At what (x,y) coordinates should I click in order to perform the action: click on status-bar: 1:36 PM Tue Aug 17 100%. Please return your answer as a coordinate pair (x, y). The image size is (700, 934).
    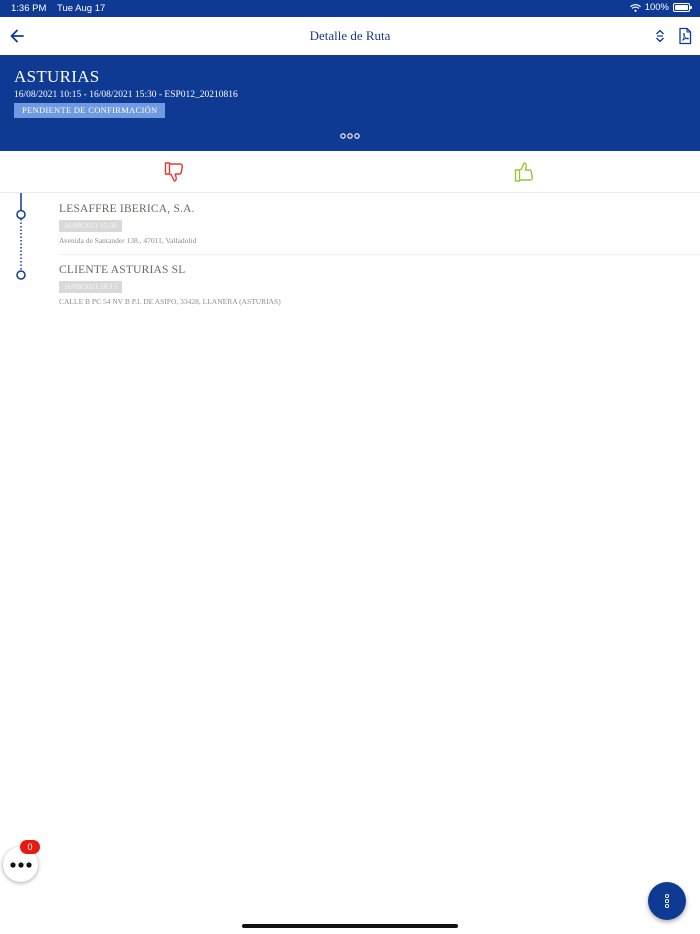
    Looking at the image, I should click on (350, 8).